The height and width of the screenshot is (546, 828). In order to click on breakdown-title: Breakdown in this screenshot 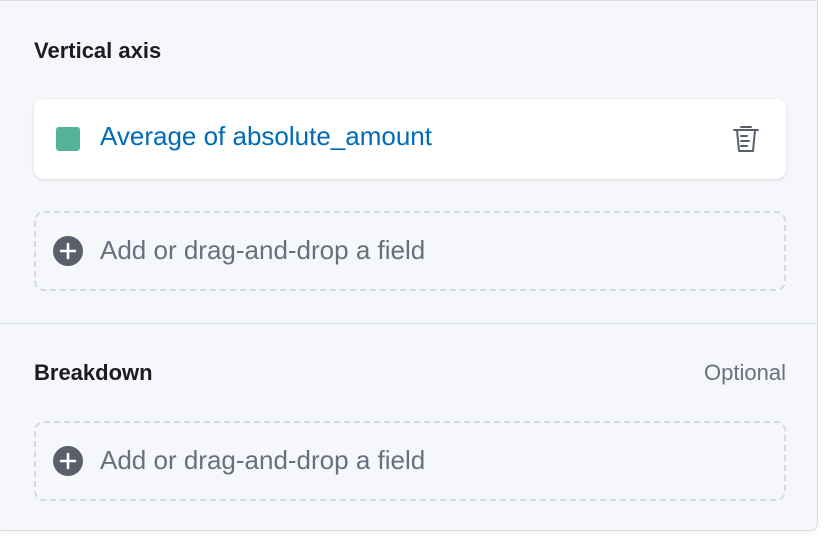, I will do `click(93, 372)`.